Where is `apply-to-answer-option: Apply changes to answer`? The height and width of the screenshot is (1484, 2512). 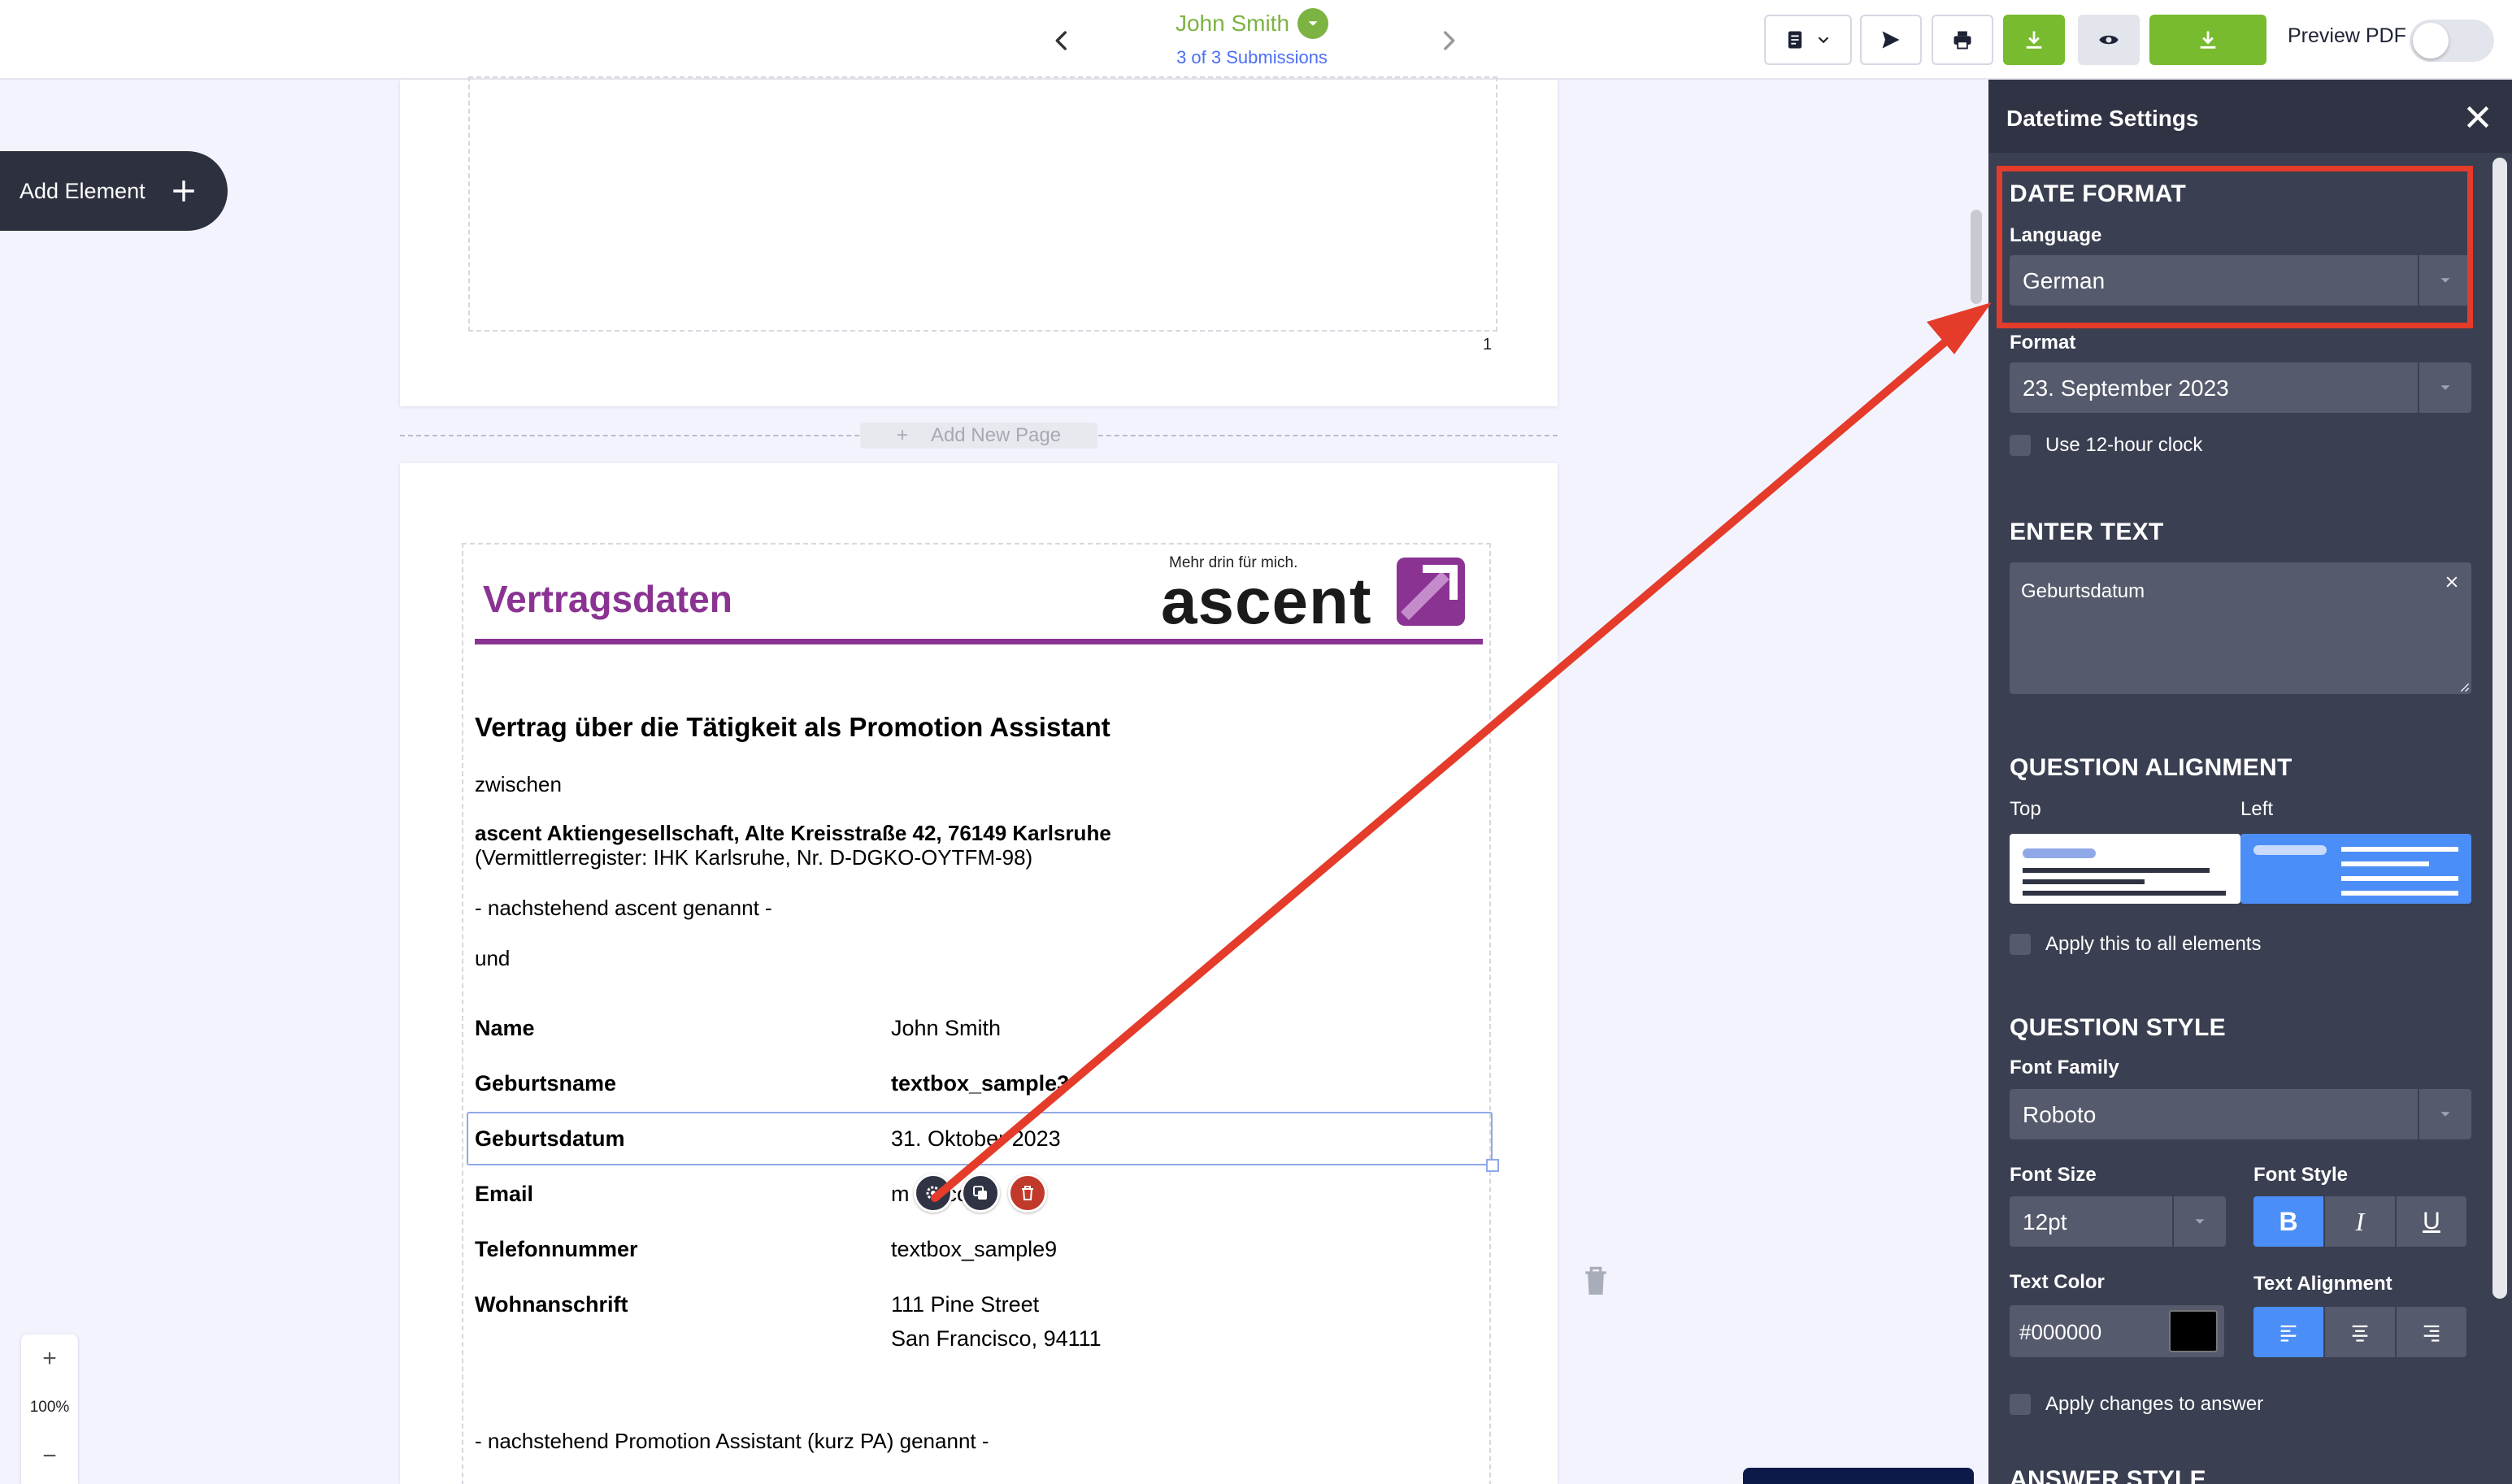 apply-to-answer-option: Apply changes to answer is located at coordinates (2136, 1404).